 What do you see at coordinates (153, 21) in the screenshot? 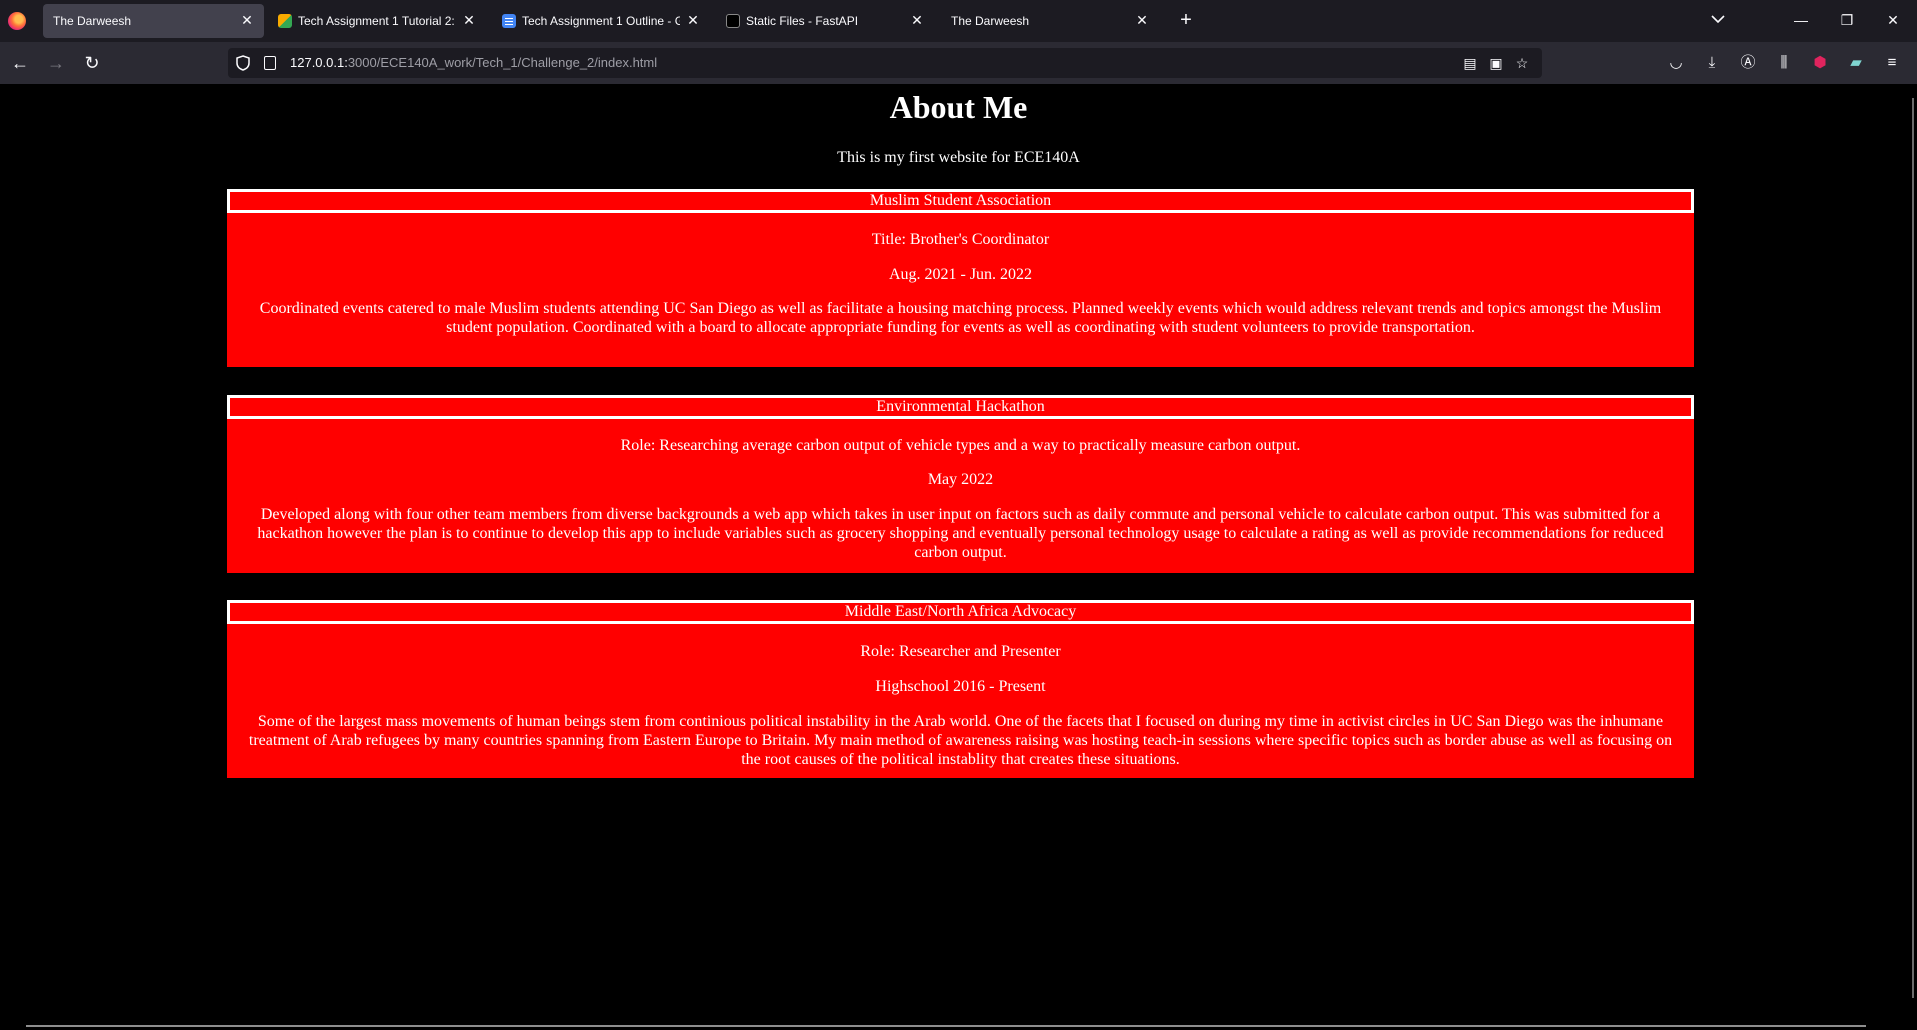
I see `tab-the-darweesh: The Darweesh ✕` at bounding box center [153, 21].